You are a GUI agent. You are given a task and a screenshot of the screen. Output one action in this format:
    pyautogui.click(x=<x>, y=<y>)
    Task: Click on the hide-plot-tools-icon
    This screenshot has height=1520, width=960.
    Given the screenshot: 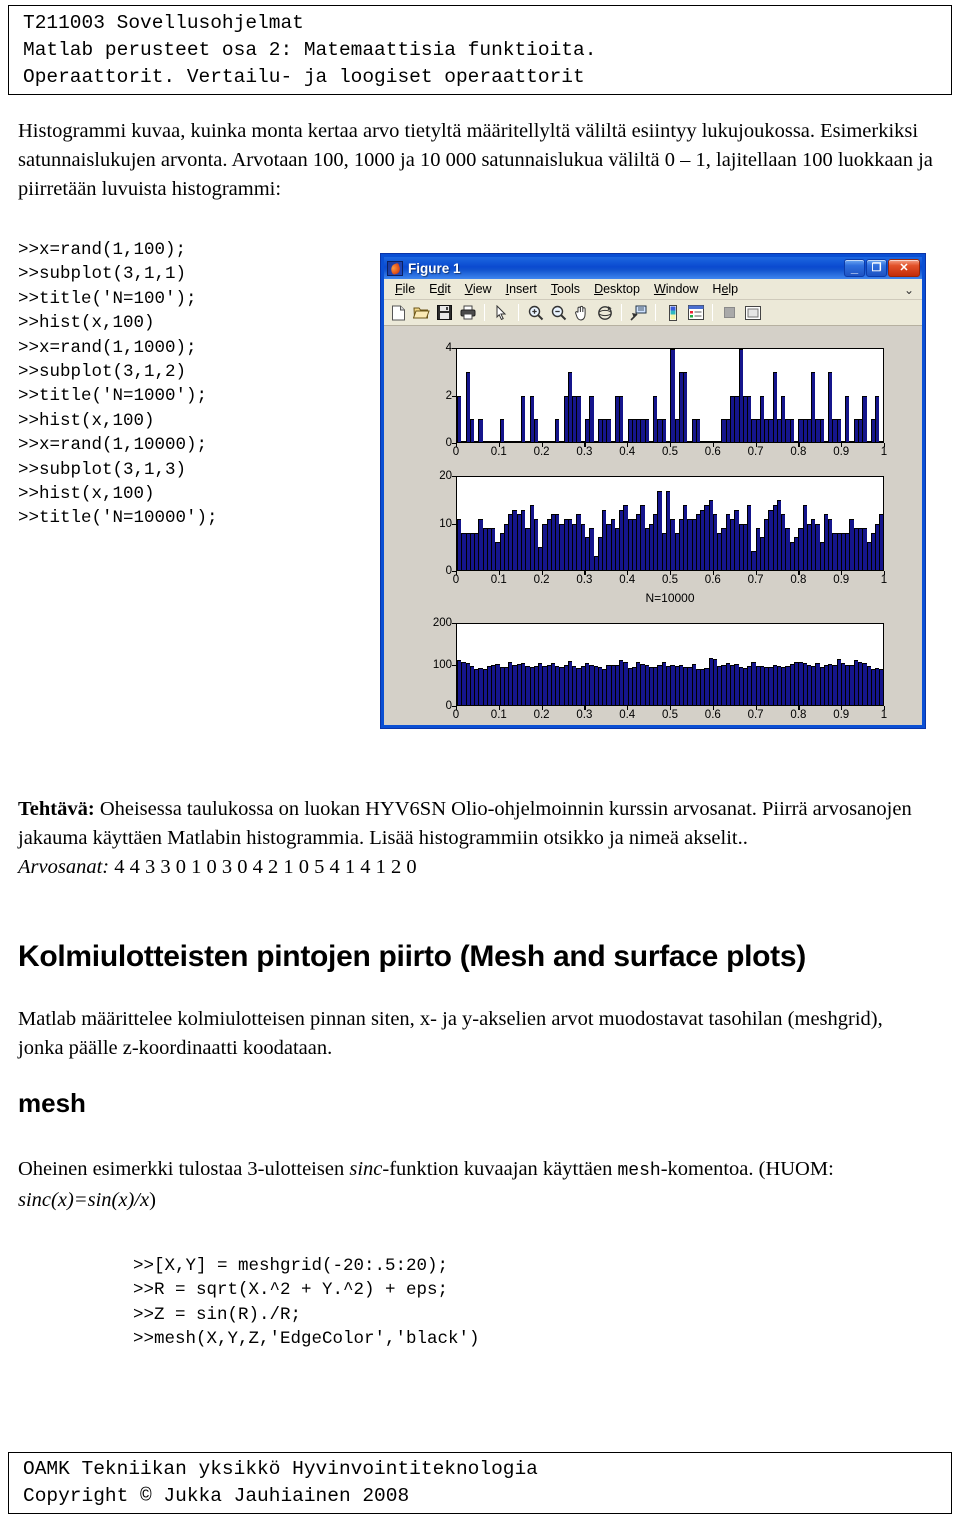 What is the action you would take?
    pyautogui.click(x=729, y=312)
    